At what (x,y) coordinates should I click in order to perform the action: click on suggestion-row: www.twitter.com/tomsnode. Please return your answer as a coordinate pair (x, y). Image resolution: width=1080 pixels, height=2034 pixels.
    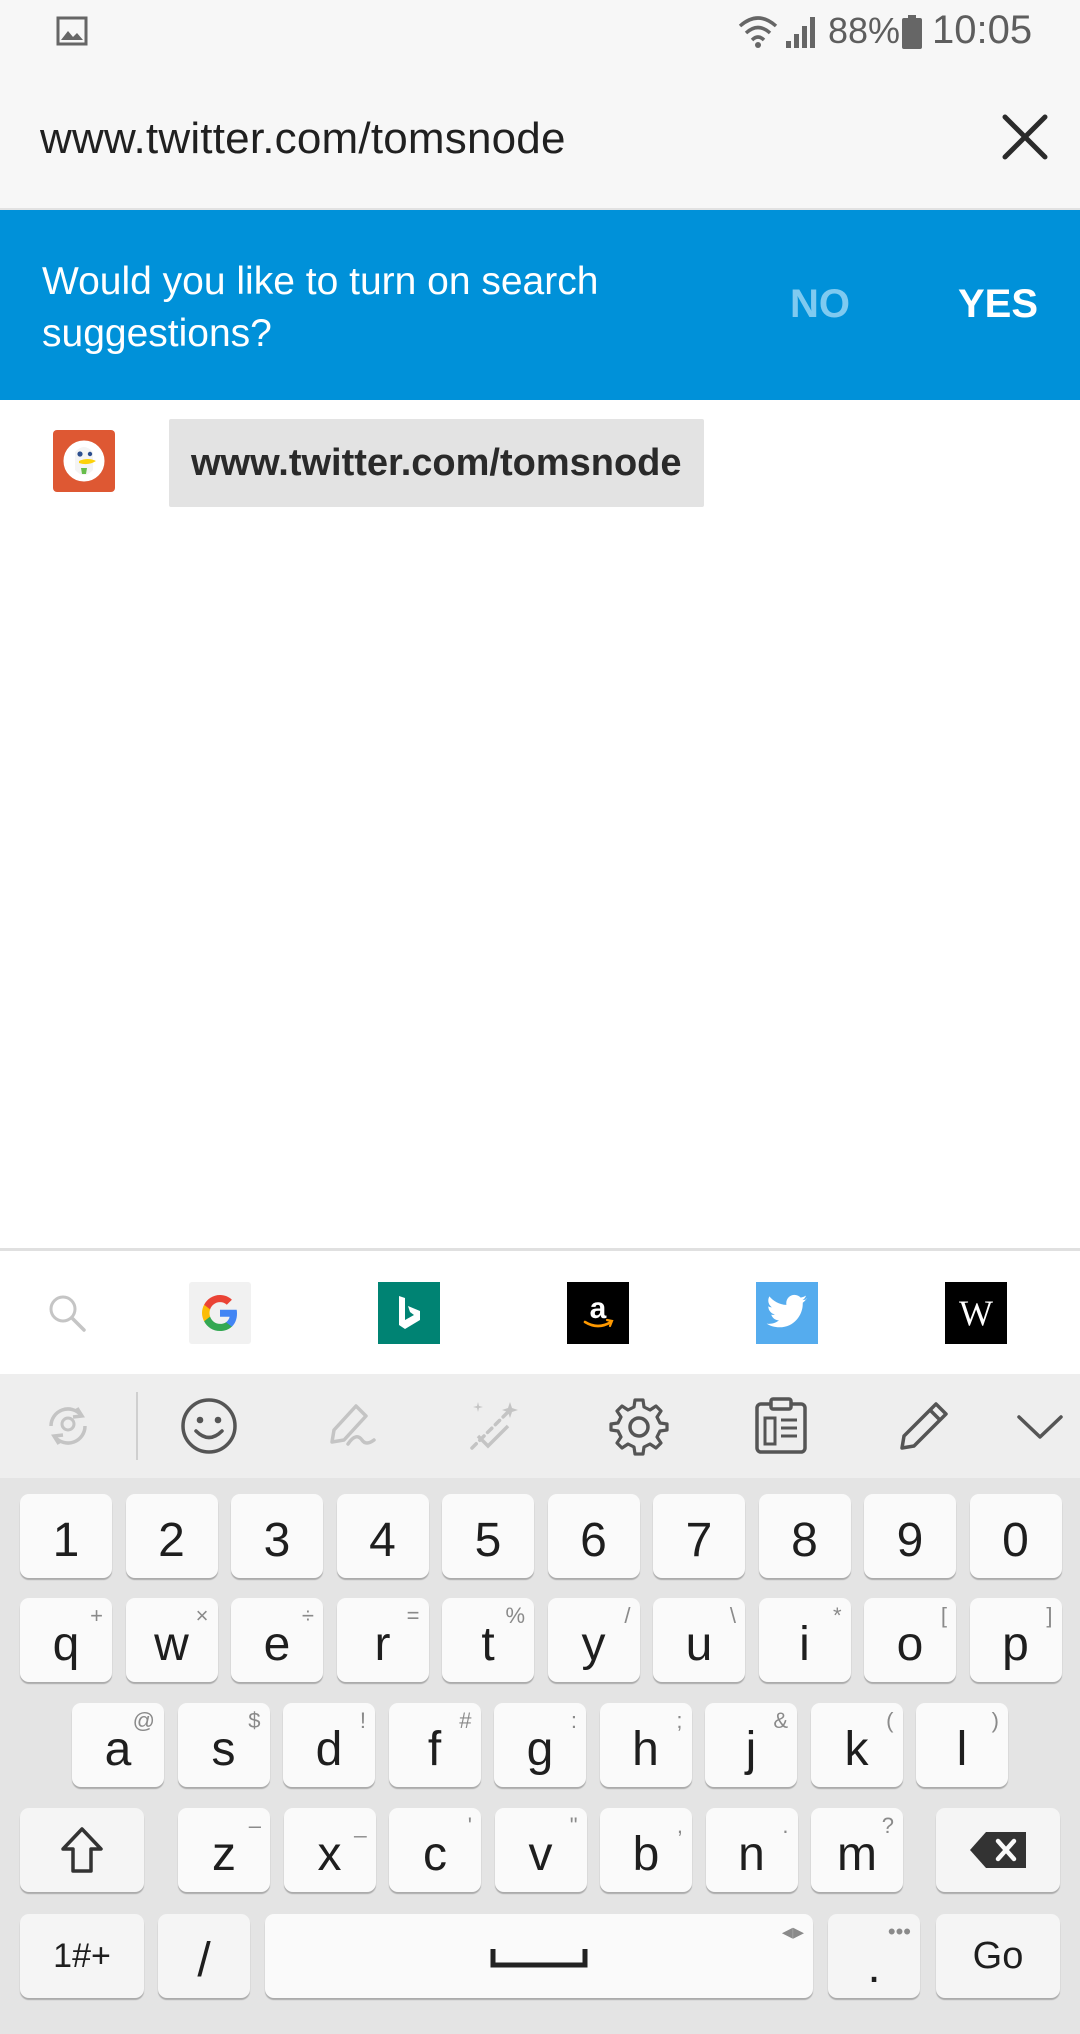
    Looking at the image, I should click on (540, 463).